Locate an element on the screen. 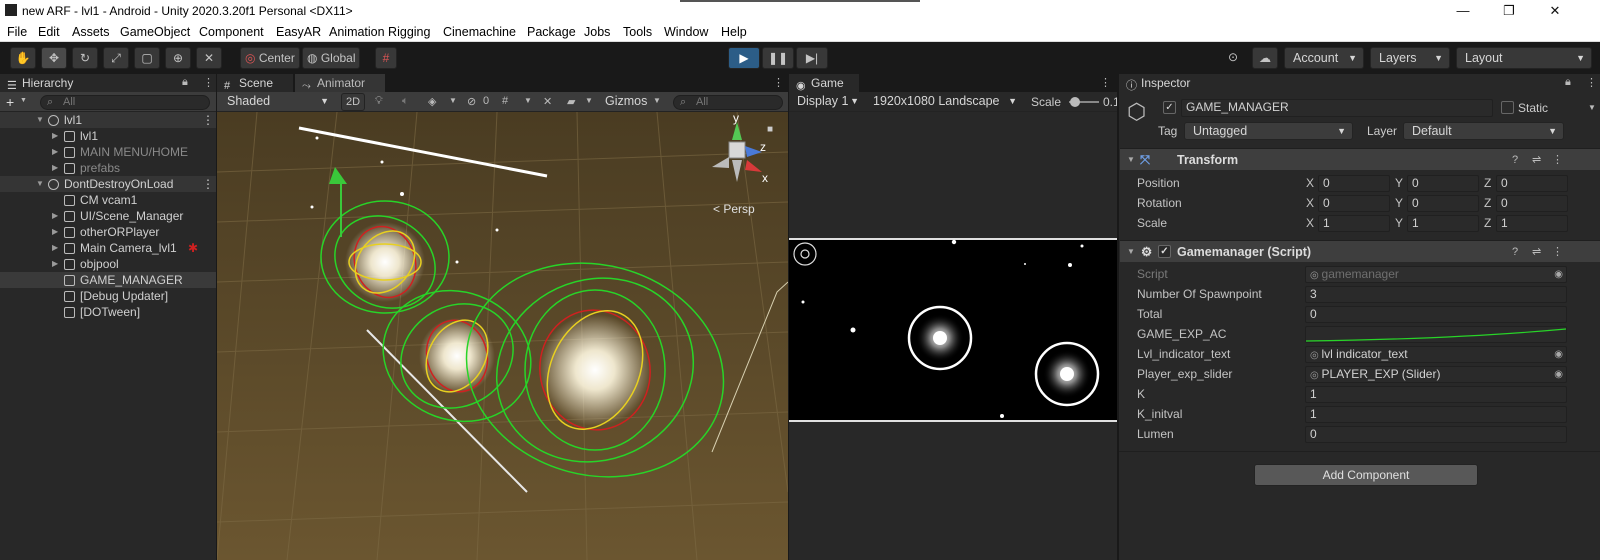  scene-search-input: ⌕ All is located at coordinates (728, 102).